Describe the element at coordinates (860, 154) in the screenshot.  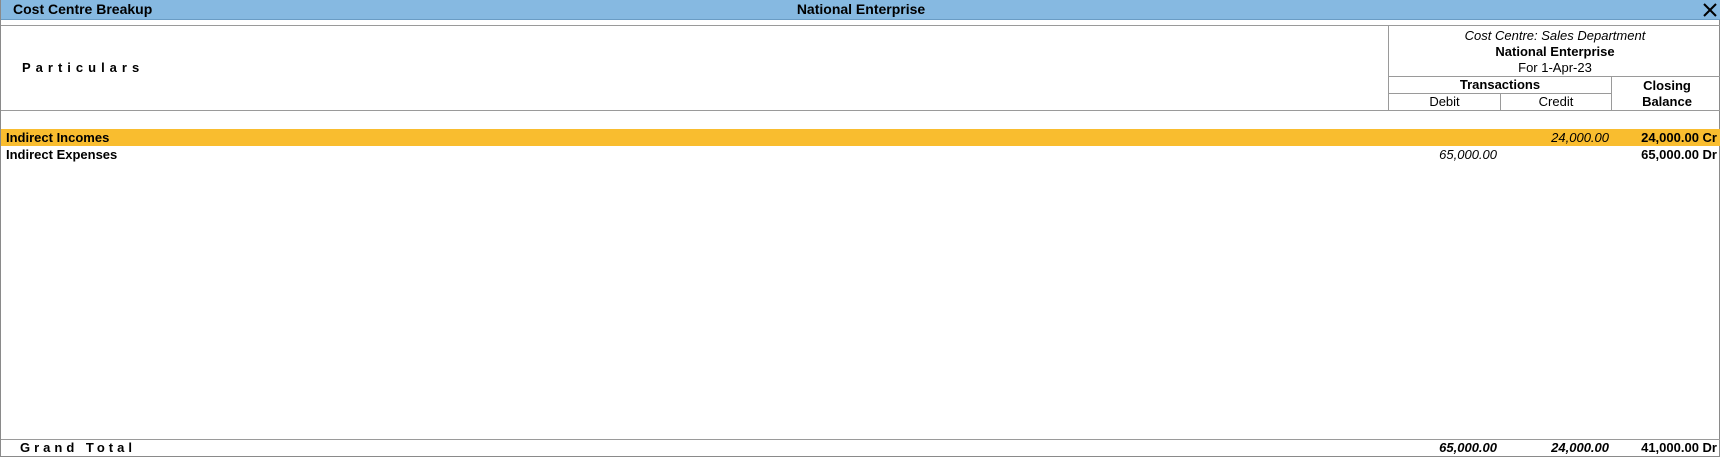
I see `table-row: Indirect Expenses 65,000.00 65,000.00 Dr` at that location.